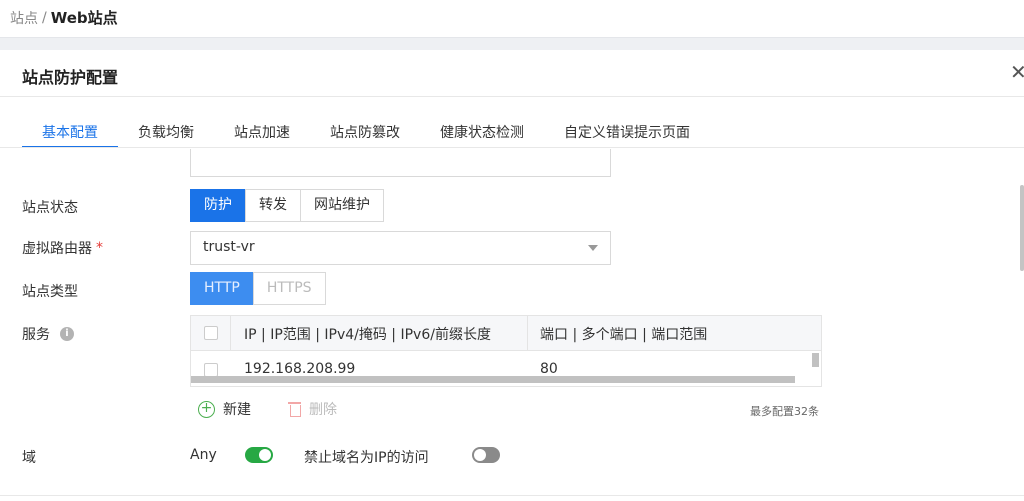 The height and width of the screenshot is (501, 1024). What do you see at coordinates (1022, 228) in the screenshot?
I see `page-scrollbar` at bounding box center [1022, 228].